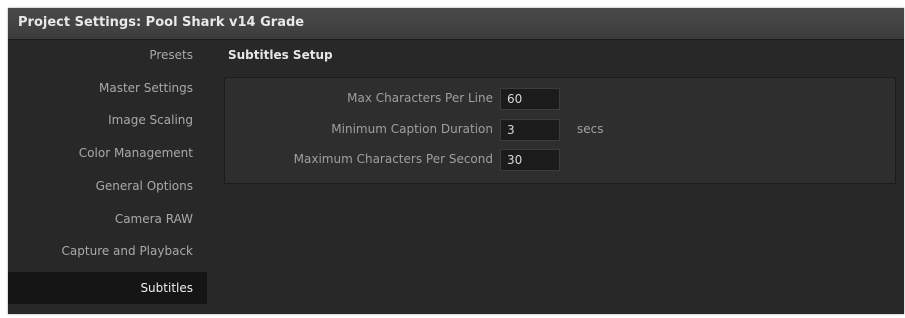 This screenshot has height=318, width=905. Describe the element at coordinates (107, 251) in the screenshot. I see `sidebar-item-capture-and-playback: Capture and Playback` at that location.